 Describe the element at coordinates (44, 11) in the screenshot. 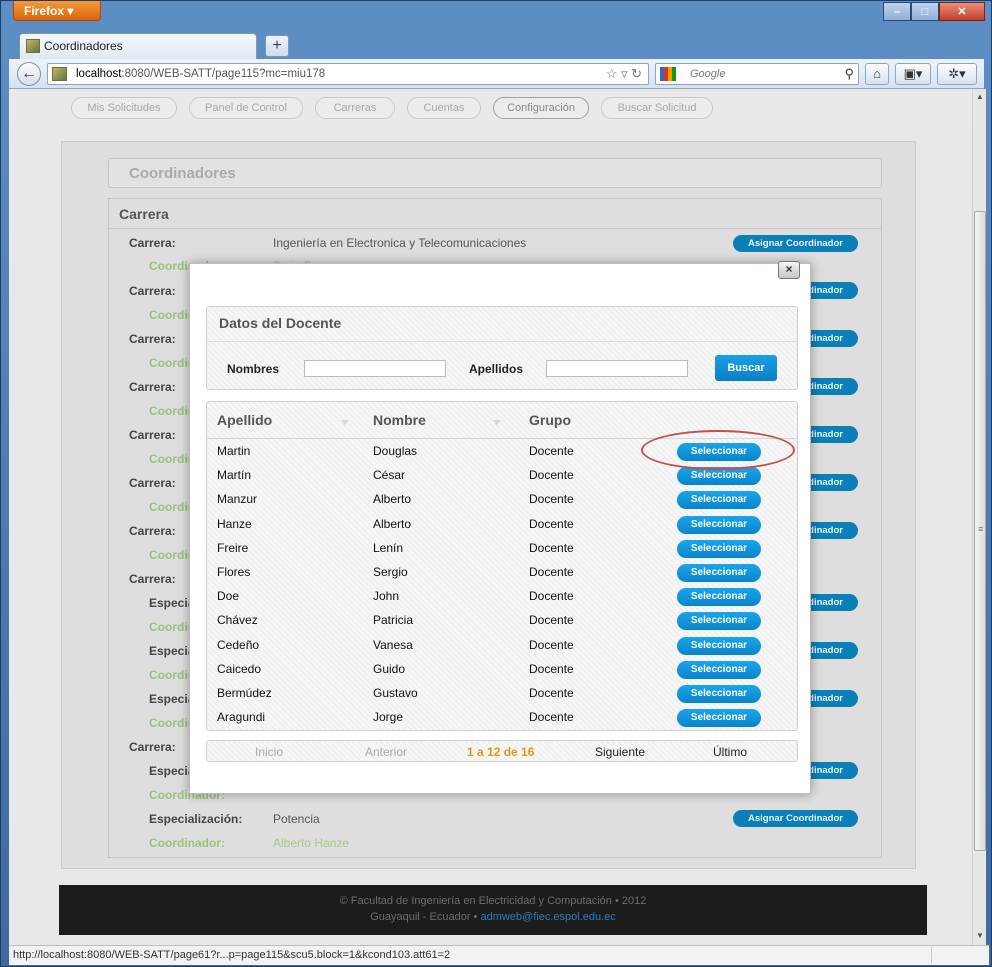

I see `firefox-menu-label: Firefox` at that location.